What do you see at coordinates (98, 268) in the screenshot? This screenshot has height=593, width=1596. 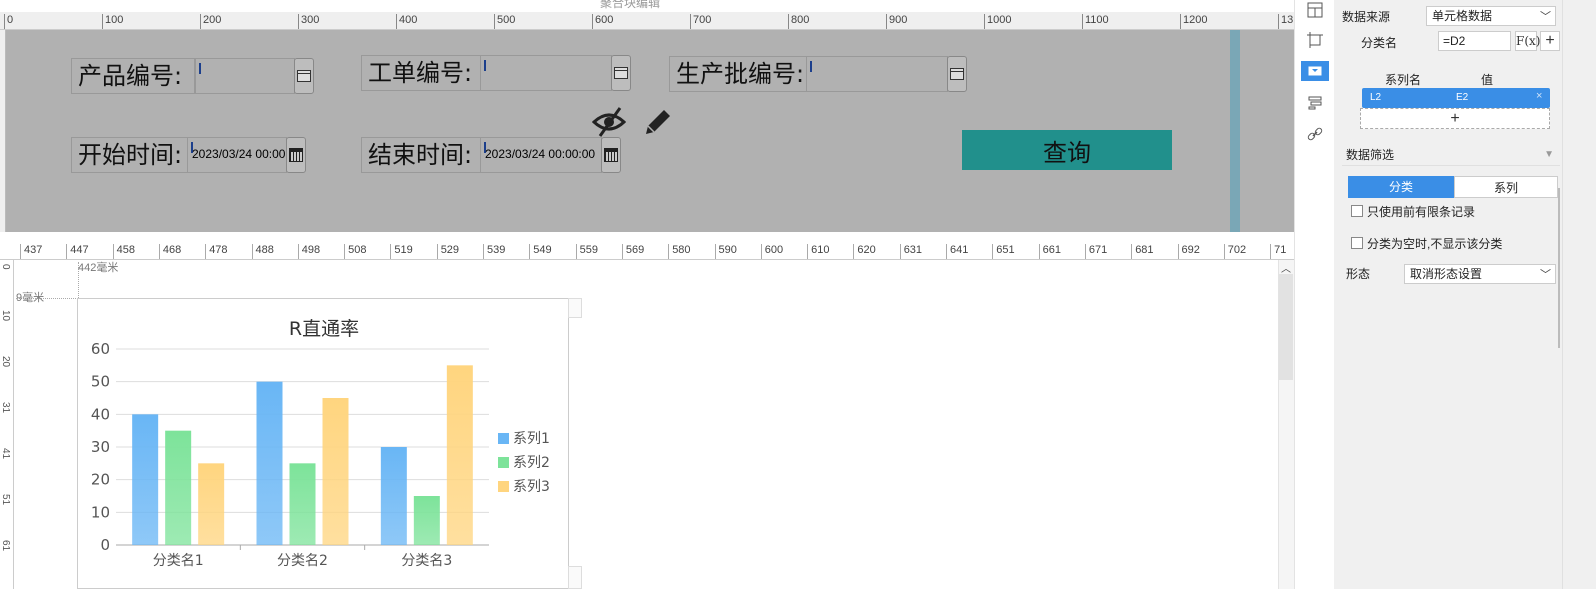 I see `guide-label-x: 442毫米` at bounding box center [98, 268].